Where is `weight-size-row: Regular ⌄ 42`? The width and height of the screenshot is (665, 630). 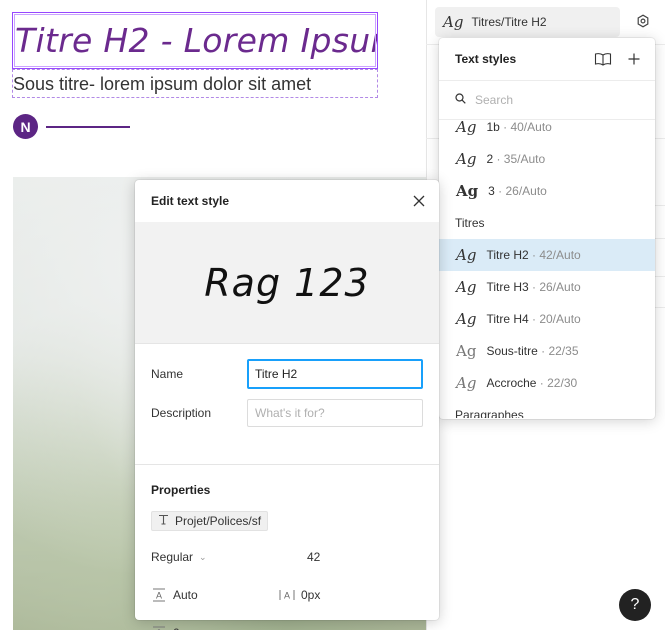
weight-size-row: Regular ⌄ 42 is located at coordinates (287, 557).